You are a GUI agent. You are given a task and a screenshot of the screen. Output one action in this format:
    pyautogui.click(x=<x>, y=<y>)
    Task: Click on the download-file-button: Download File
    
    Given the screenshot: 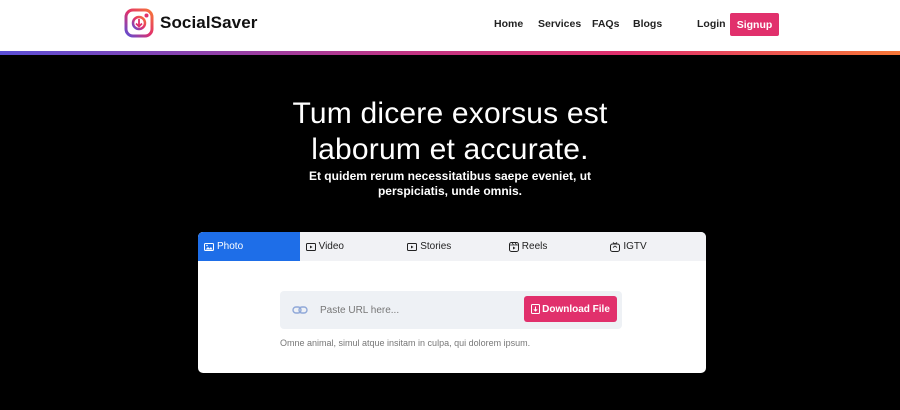 What is the action you would take?
    pyautogui.click(x=570, y=309)
    